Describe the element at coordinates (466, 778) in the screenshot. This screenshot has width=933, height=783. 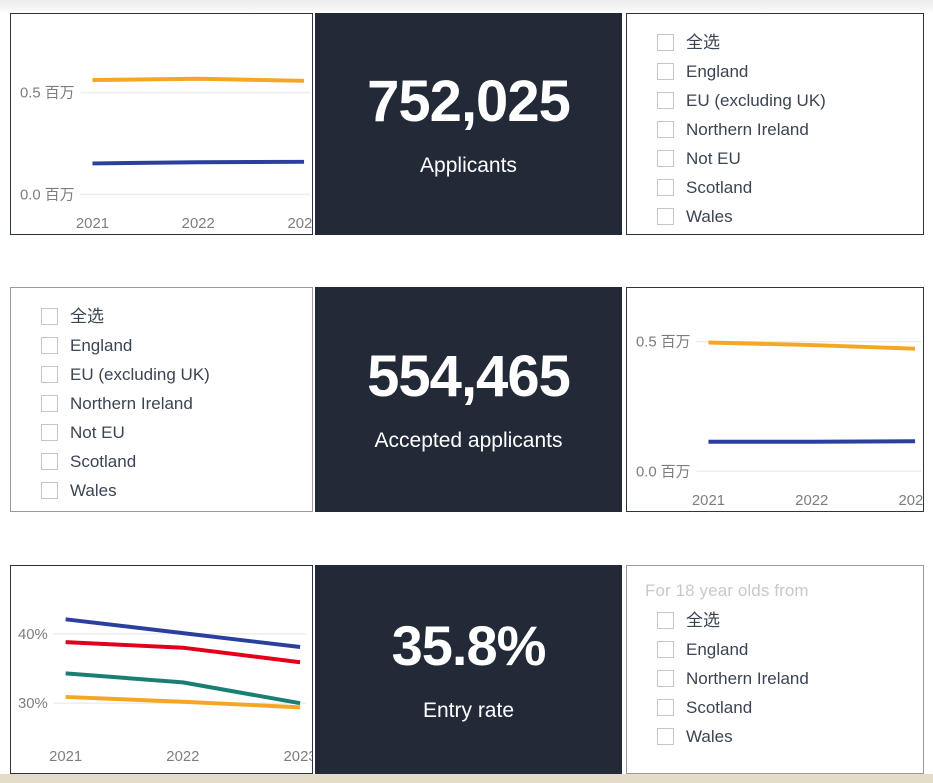
I see `bottom-strip` at that location.